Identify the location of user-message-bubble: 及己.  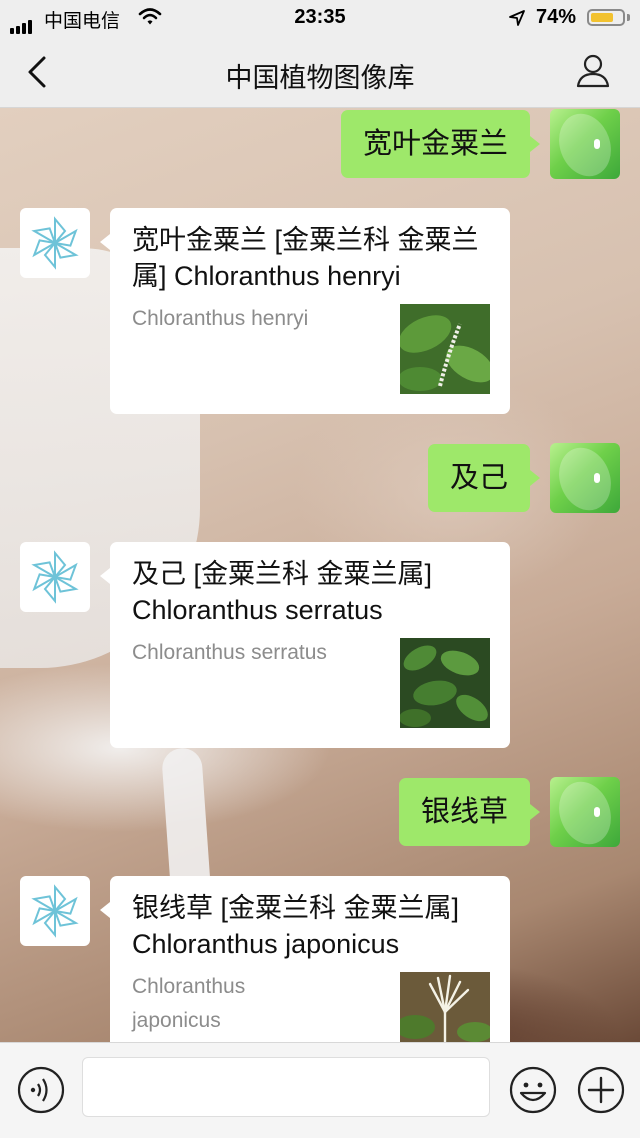
(484, 478).